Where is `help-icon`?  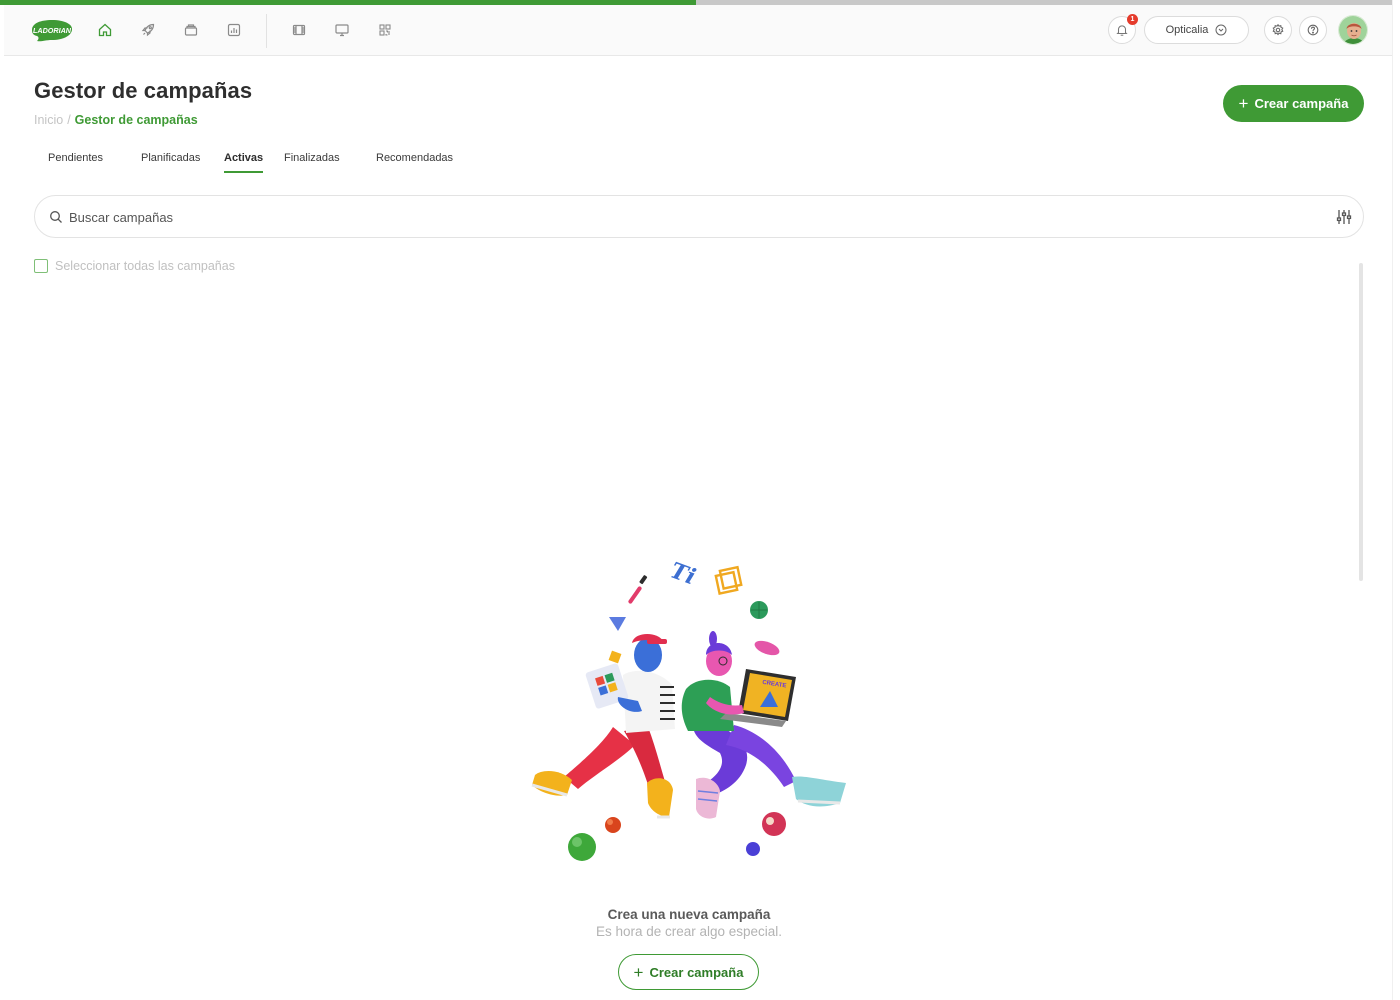 help-icon is located at coordinates (1313, 30).